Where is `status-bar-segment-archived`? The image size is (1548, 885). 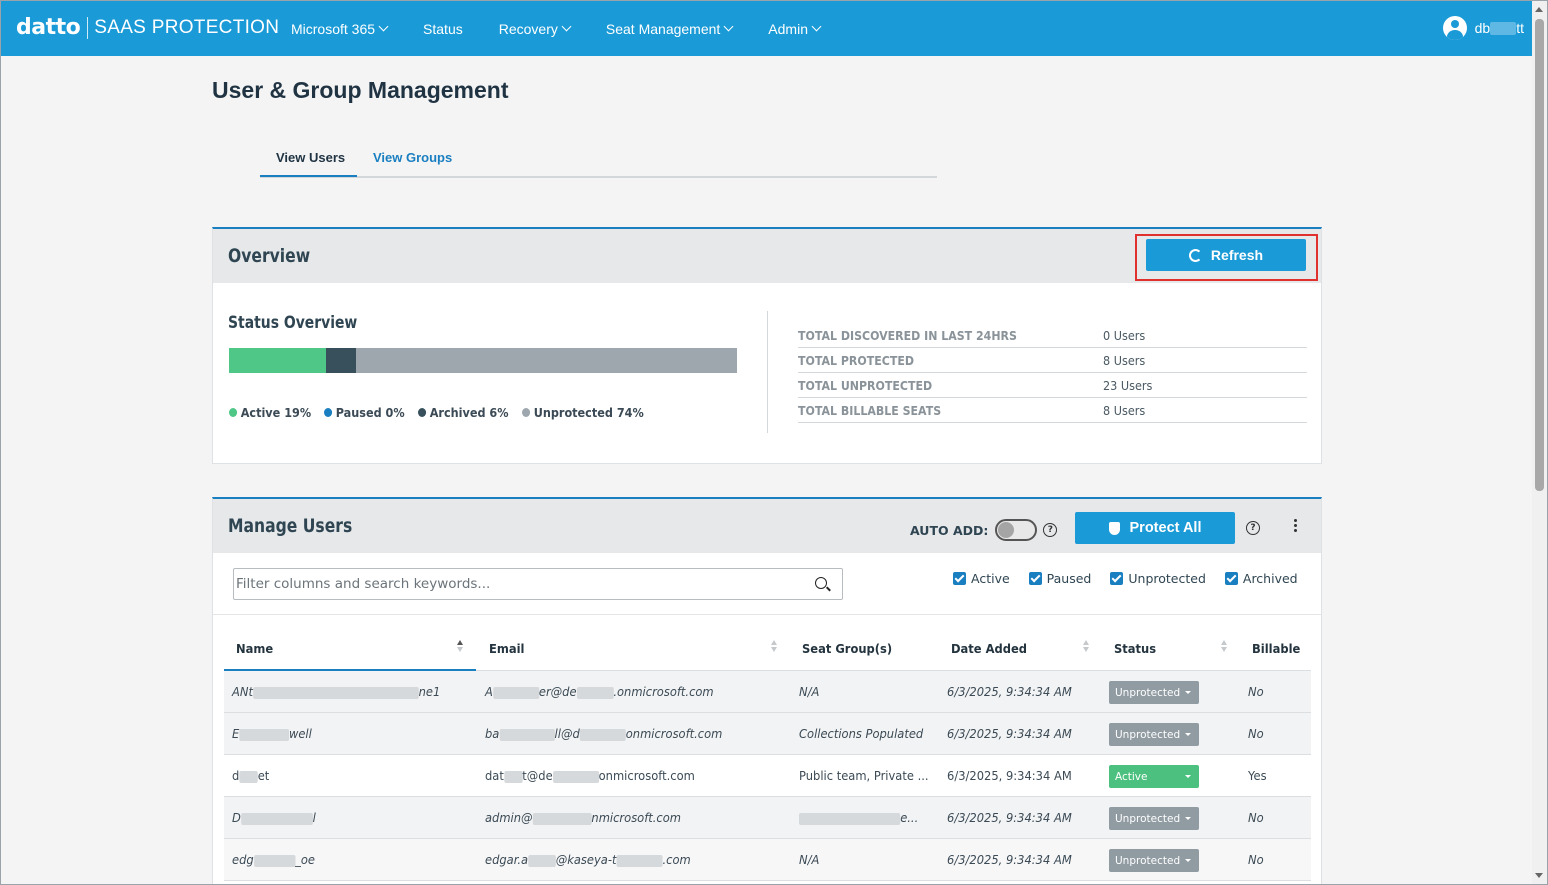
status-bar-segment-archived is located at coordinates (340, 360).